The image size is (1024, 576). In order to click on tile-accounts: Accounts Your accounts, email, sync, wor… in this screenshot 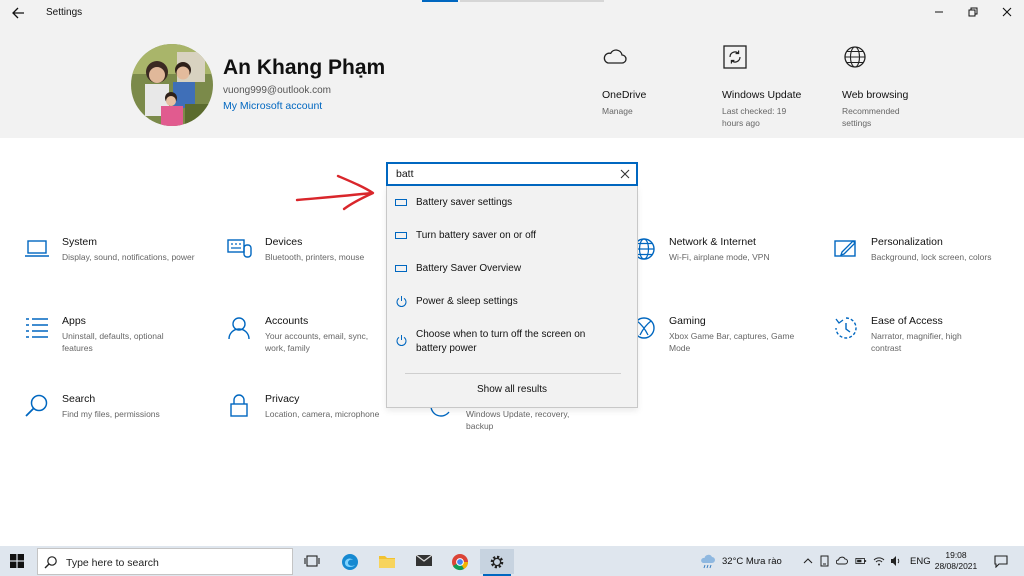, I will do `click(317, 335)`.